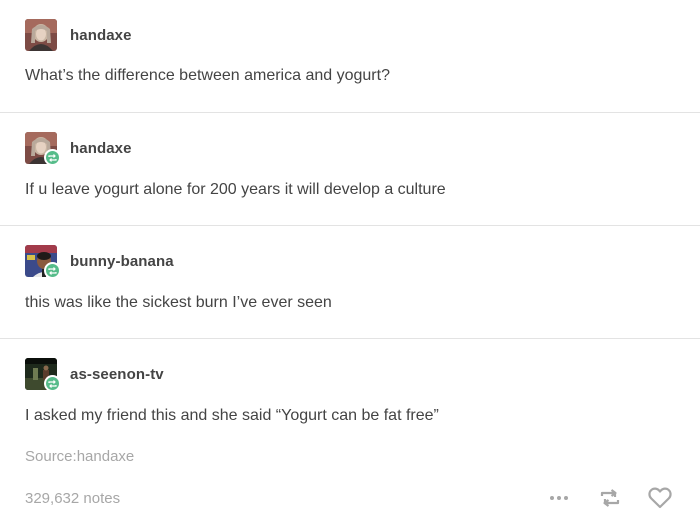 The height and width of the screenshot is (527, 700). I want to click on reblog-icon, so click(610, 498).